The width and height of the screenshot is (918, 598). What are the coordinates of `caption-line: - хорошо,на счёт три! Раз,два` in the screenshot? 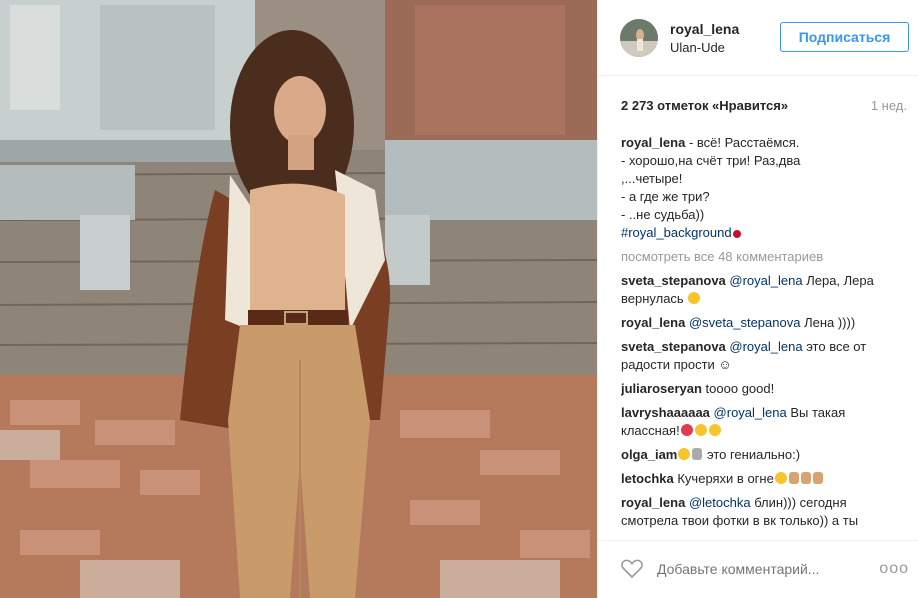 It's located at (711, 160).